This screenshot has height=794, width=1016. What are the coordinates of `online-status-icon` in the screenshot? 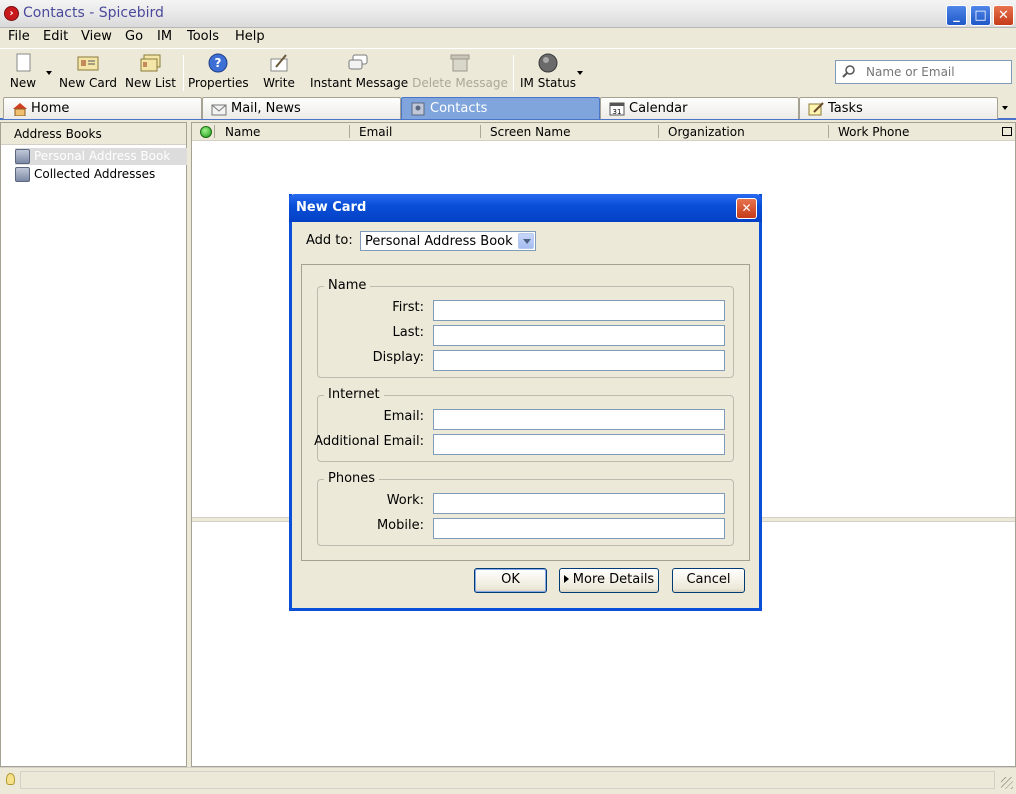 It's located at (206, 132).